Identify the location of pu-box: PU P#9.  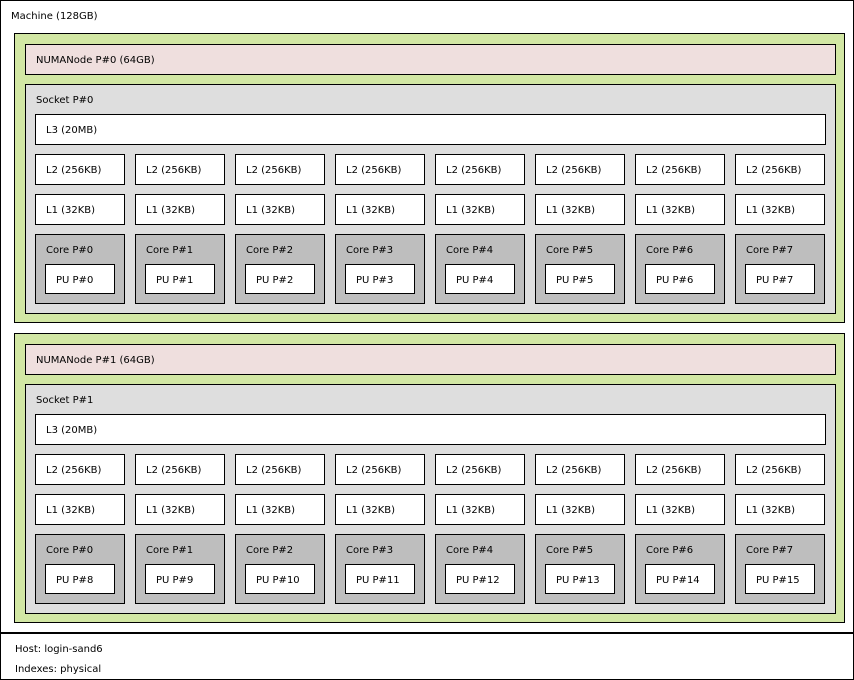
(180, 579).